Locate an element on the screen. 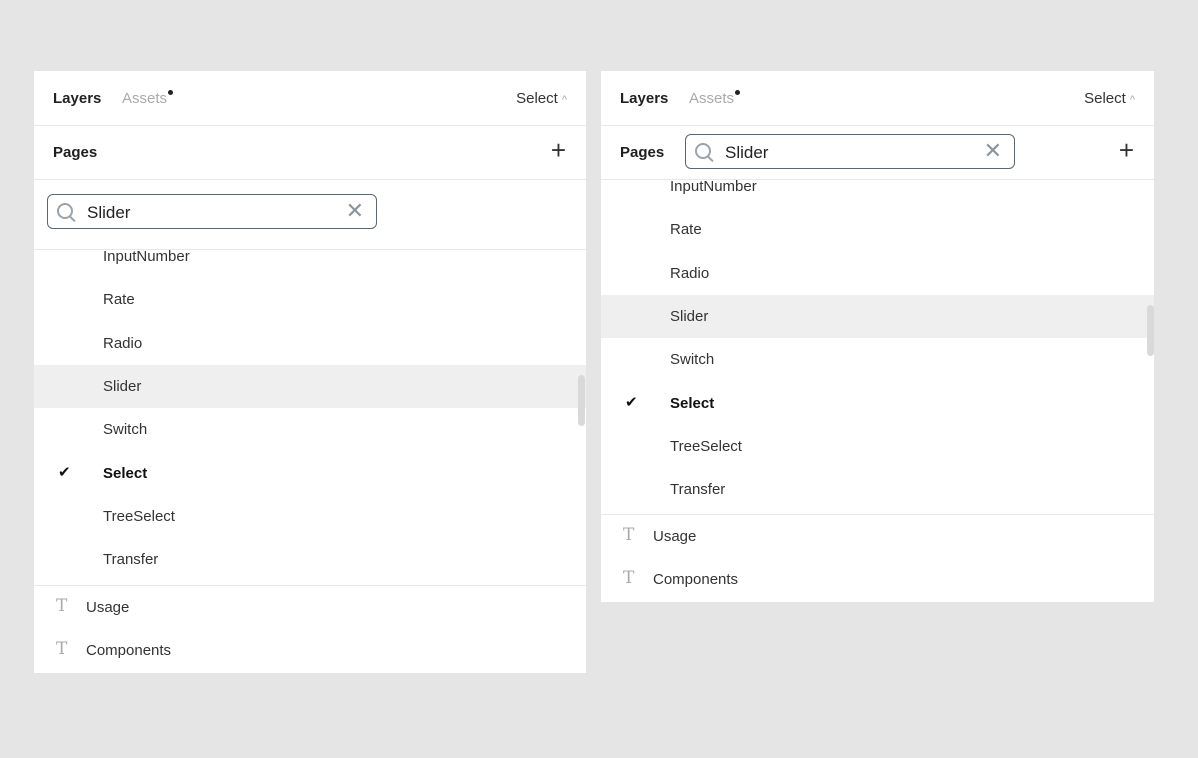 Image resolution: width=1198 pixels, height=758 pixels. divider is located at coordinates (310, 249).